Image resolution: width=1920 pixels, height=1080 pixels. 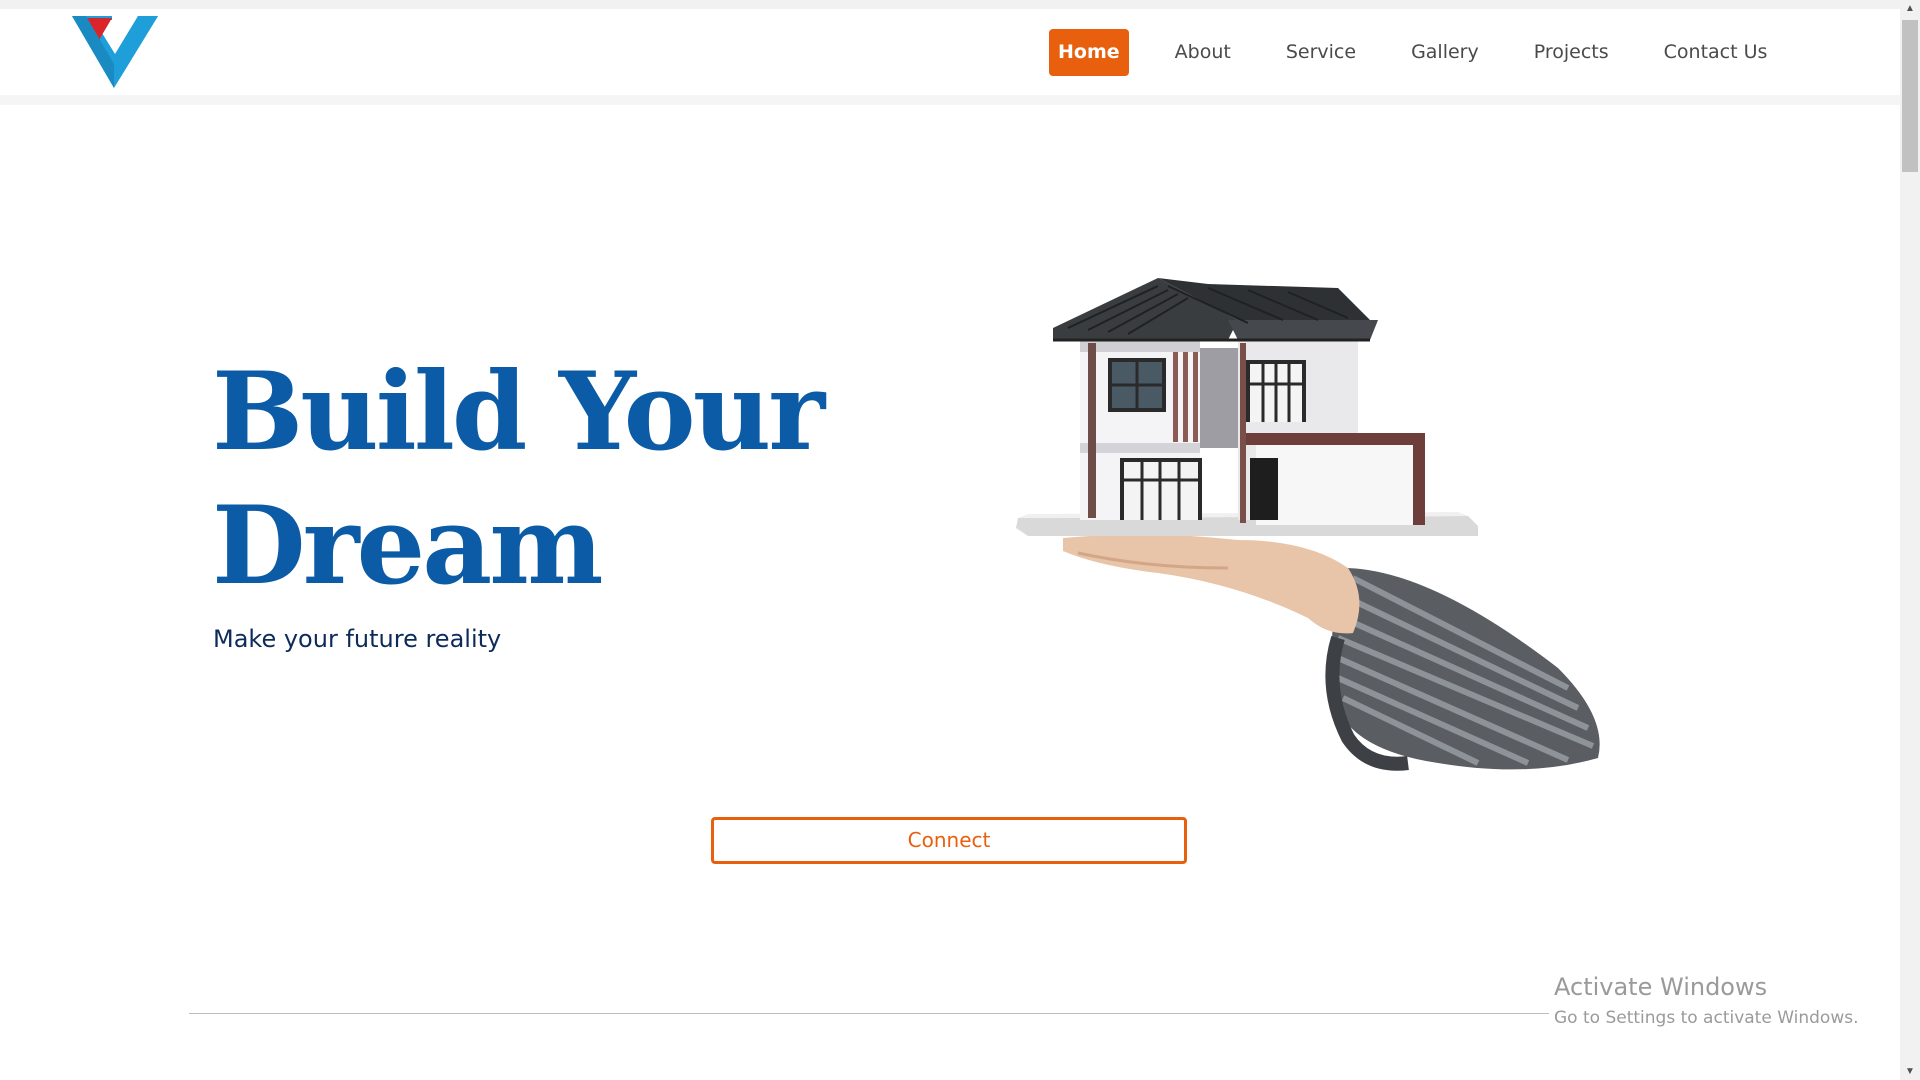 I want to click on hero-title: Build Your Dream, so click(x=537, y=479).